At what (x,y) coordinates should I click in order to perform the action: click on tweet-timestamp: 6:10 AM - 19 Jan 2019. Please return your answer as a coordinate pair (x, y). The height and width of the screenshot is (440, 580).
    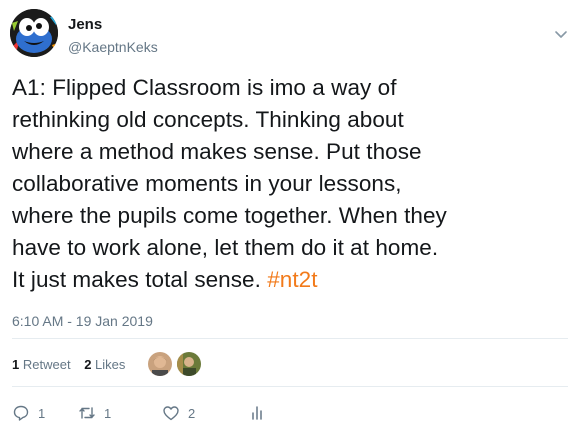
    Looking at the image, I should click on (82, 321).